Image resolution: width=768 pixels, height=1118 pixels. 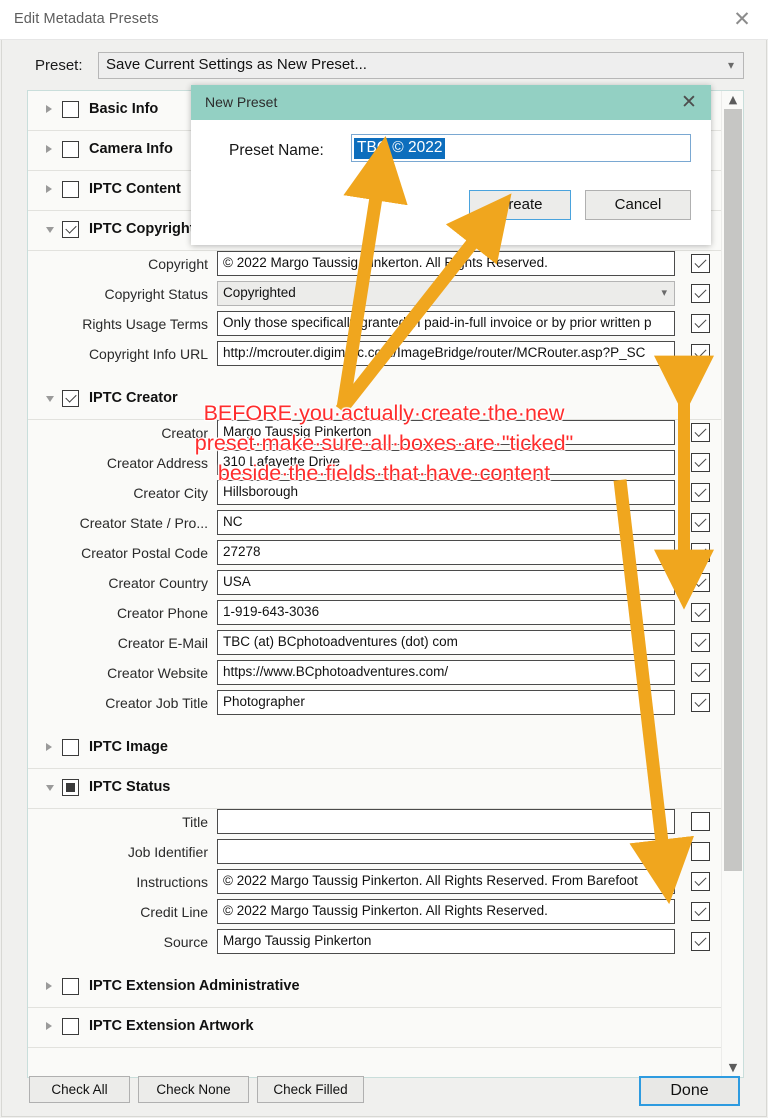 I want to click on done-button: Done, so click(x=689, y=1091).